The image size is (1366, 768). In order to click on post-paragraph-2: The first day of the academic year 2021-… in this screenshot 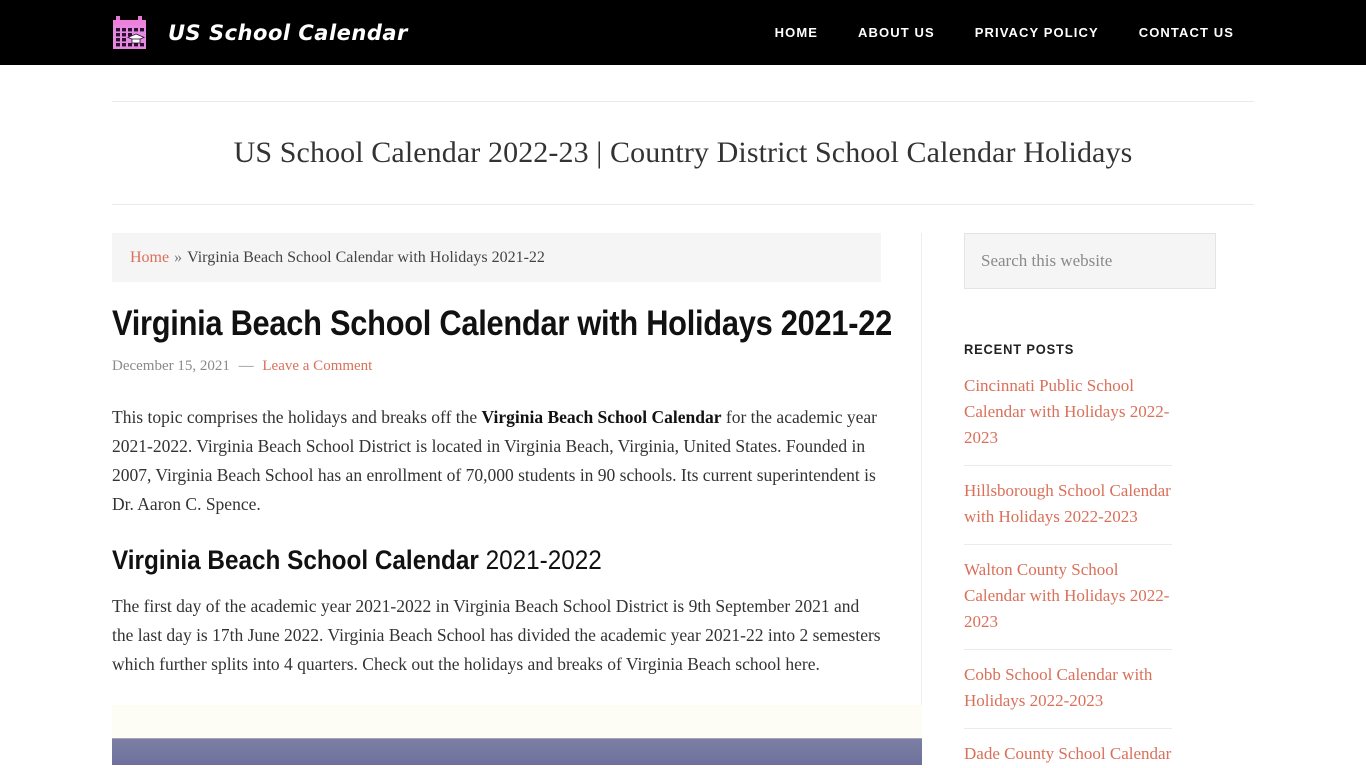, I will do `click(496, 635)`.